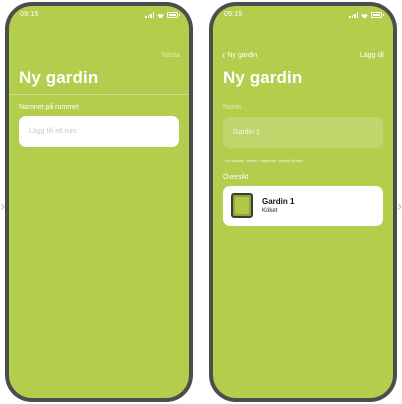 This screenshot has width=402, height=404. I want to click on name-input: Gardin 1, so click(303, 132).